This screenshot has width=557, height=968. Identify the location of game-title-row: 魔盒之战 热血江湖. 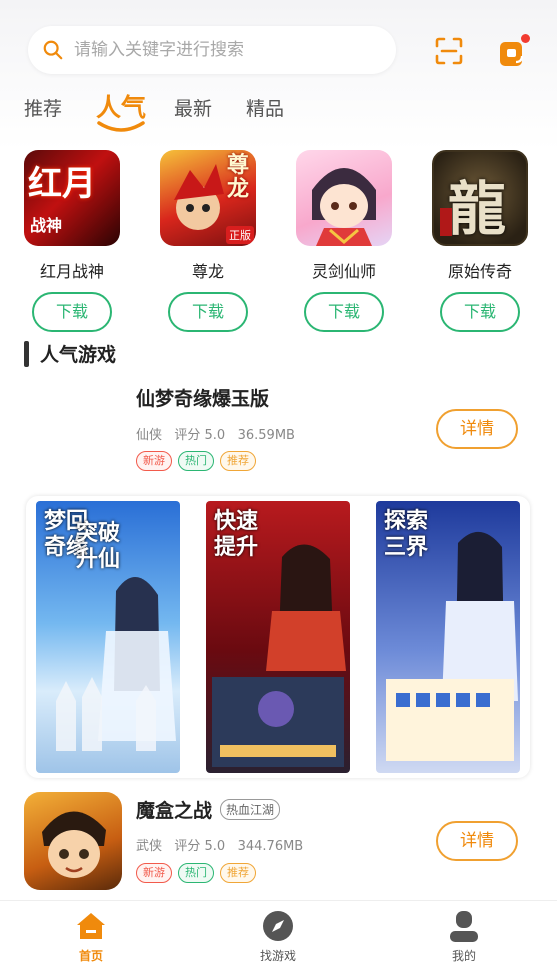
(208, 809).